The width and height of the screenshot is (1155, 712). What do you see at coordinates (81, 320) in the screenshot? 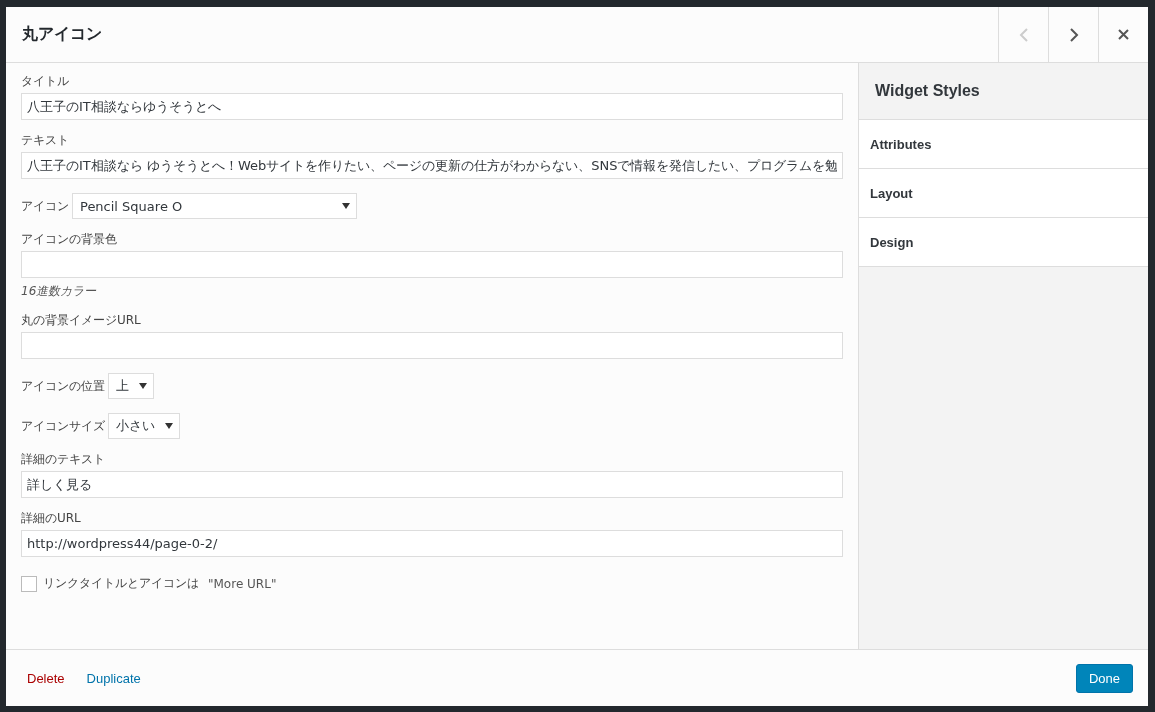
I see `field-label: 丸の背景イメージURL` at bounding box center [81, 320].